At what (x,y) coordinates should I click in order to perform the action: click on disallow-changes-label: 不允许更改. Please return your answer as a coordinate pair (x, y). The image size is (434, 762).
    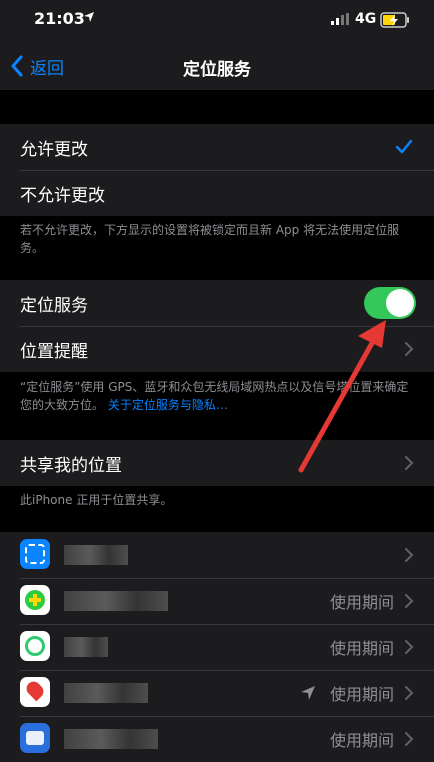
    Looking at the image, I should click on (62, 195).